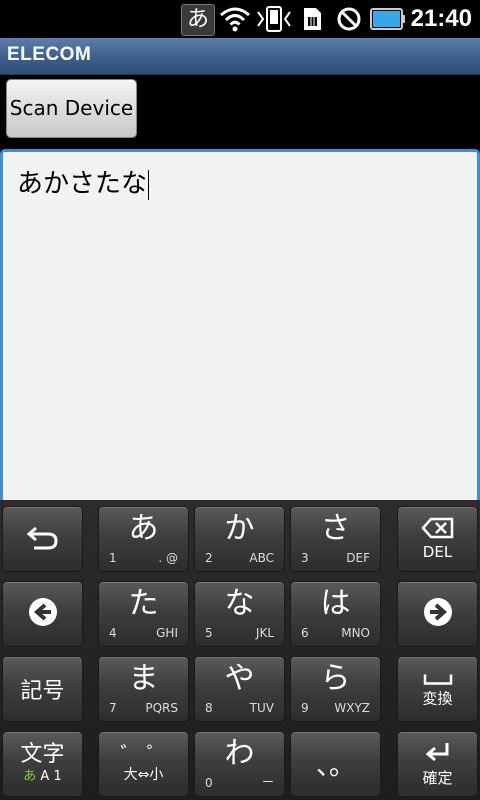  I want to click on space-icon, so click(437, 680).